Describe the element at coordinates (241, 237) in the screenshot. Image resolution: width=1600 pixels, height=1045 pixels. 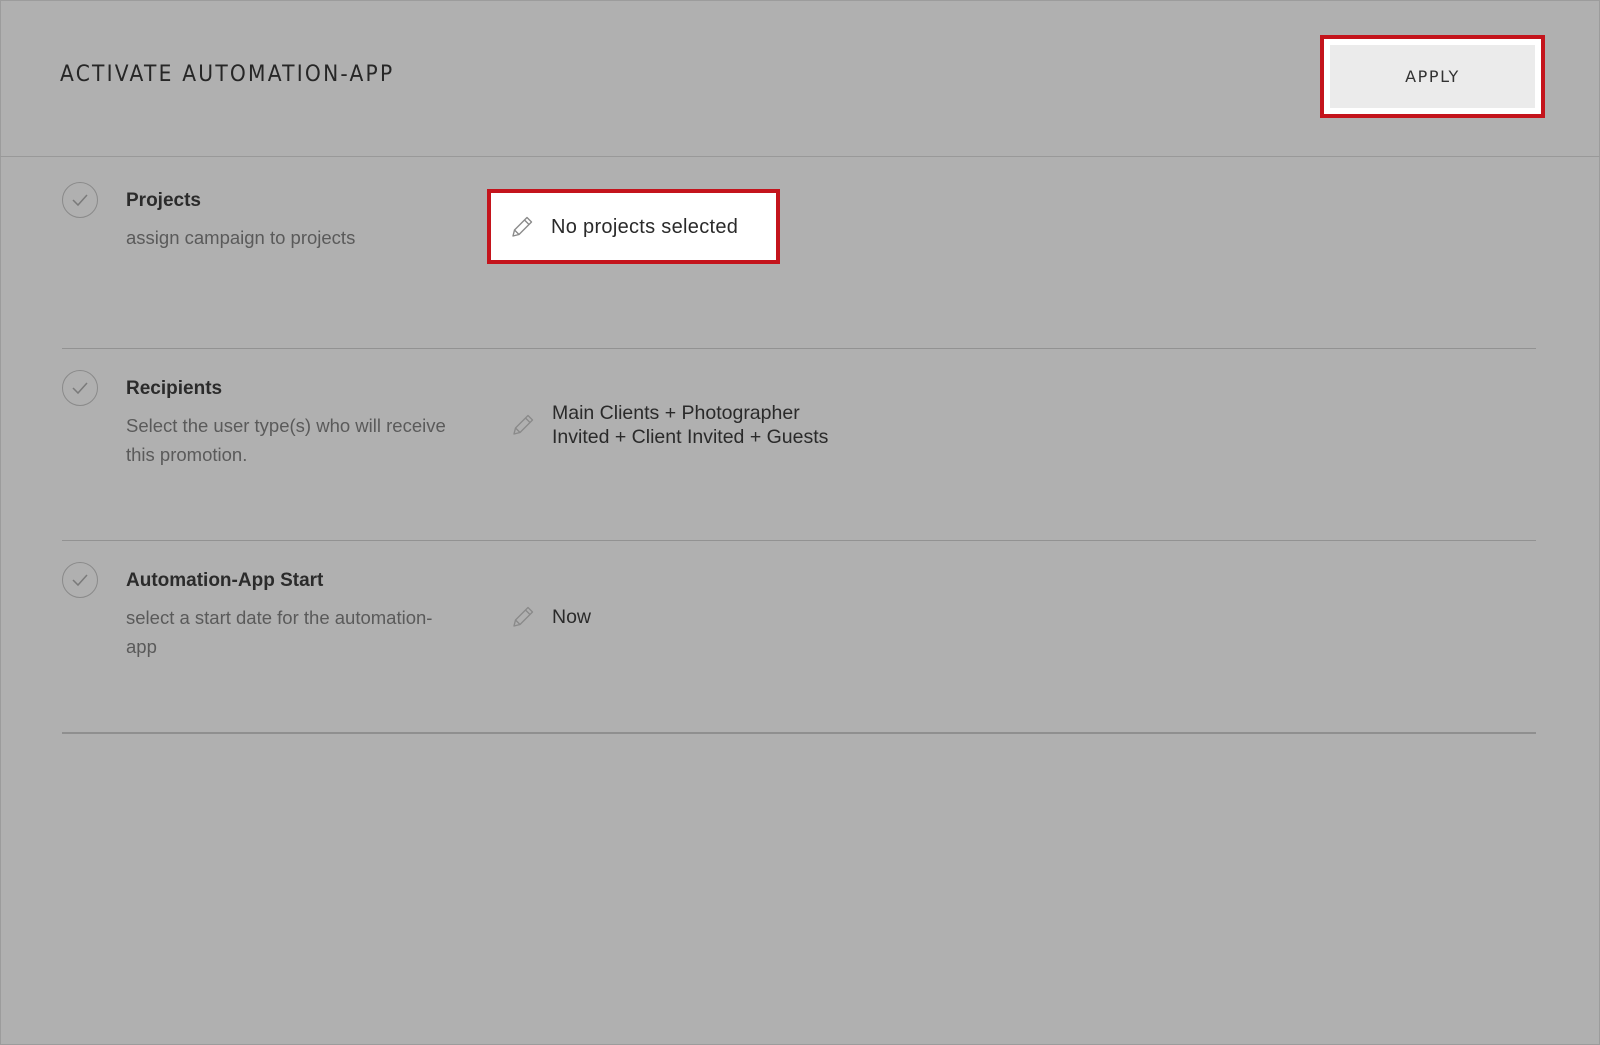
I see `projects-description: assign campaign to projects` at that location.